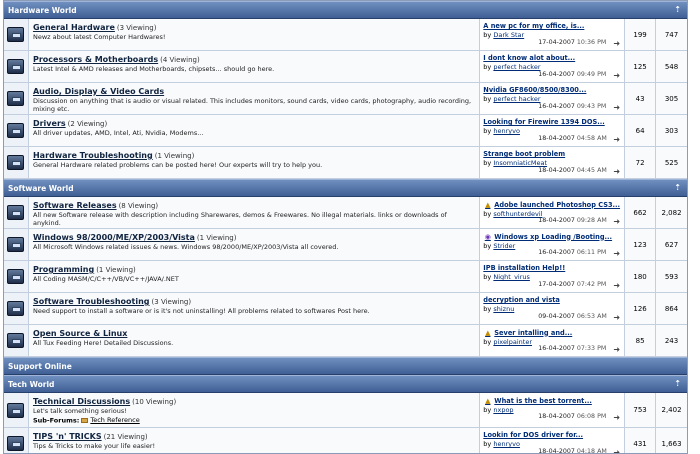 This screenshot has width=700, height=454. Describe the element at coordinates (552, 444) in the screenshot. I see `last-post-author-line: by henryvo` at that location.